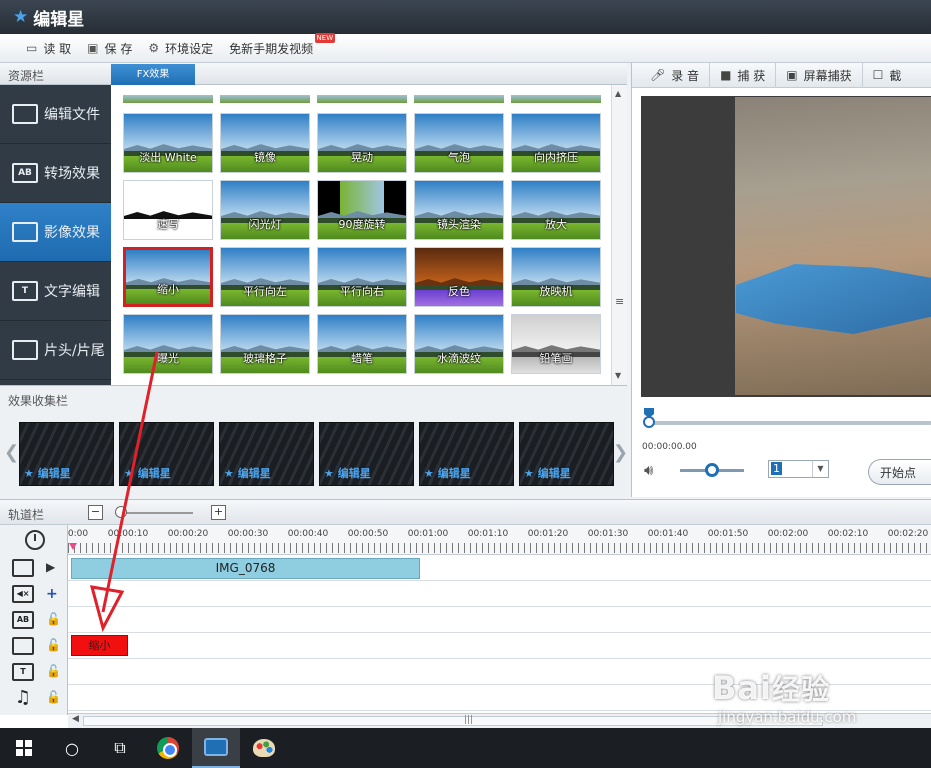 Image resolution: width=931 pixels, height=768 pixels. Describe the element at coordinates (556, 344) in the screenshot. I see `effect-thumb: 铅笔画` at that location.